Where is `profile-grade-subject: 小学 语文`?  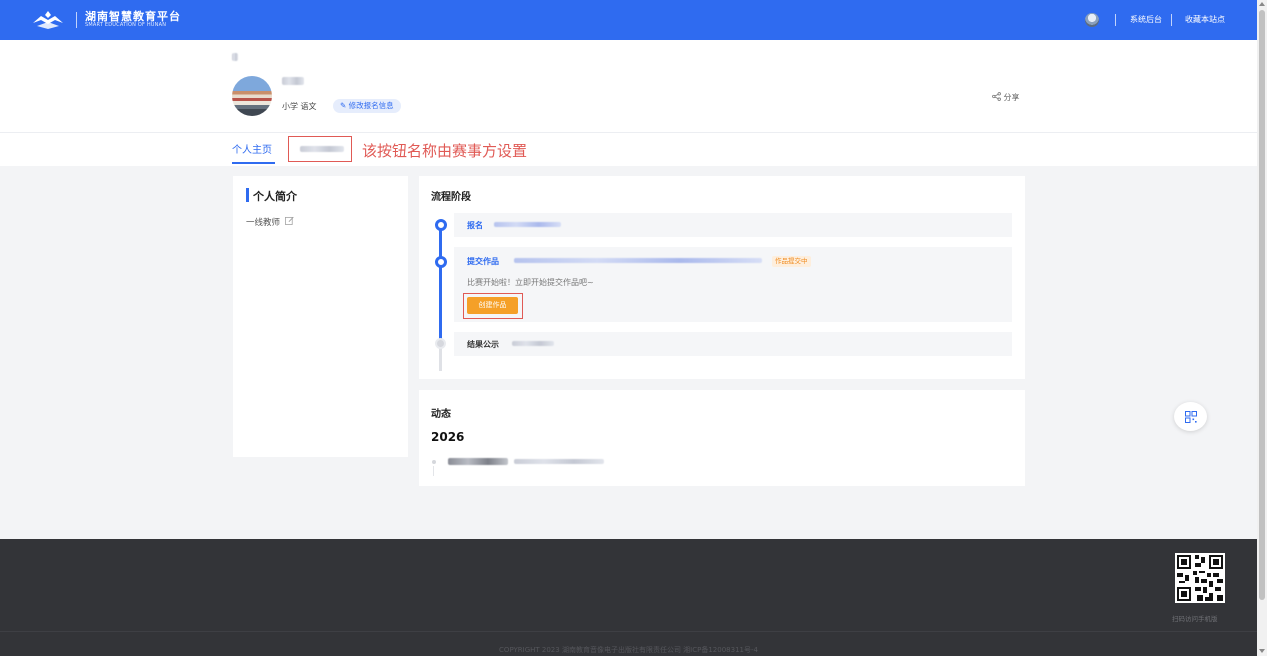 profile-grade-subject: 小学 语文 is located at coordinates (299, 106).